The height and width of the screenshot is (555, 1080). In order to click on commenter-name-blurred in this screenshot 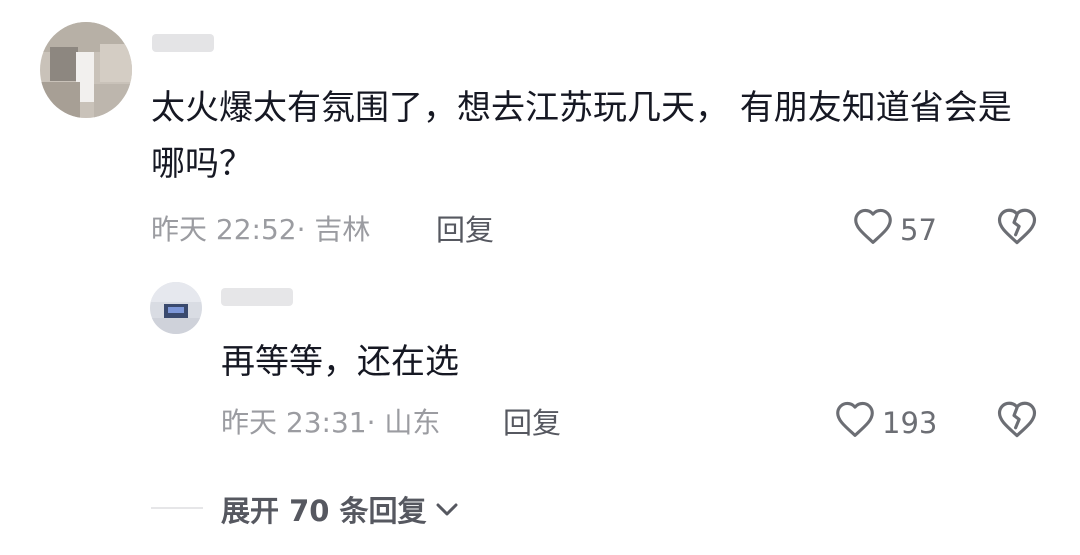, I will do `click(183, 43)`.